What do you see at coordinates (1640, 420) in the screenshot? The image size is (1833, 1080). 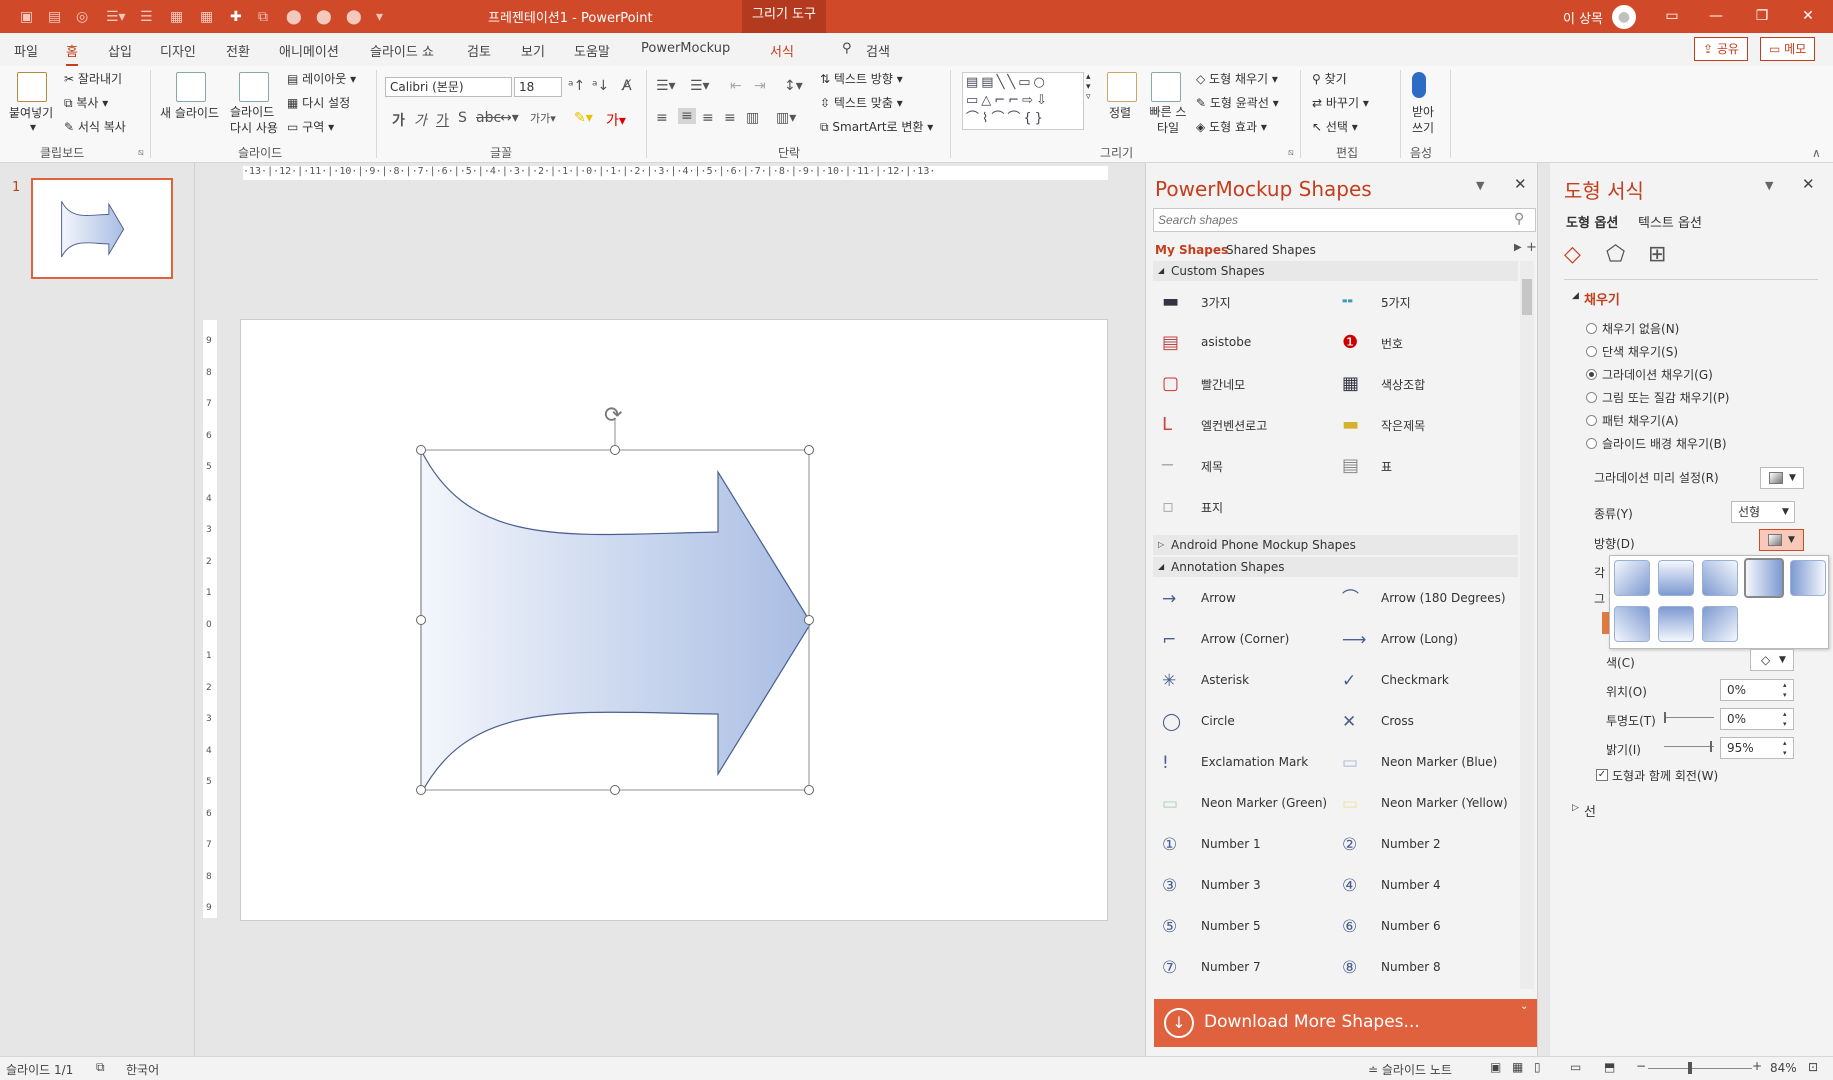 I see `fill-option-label: 패턴 채우기(A)` at bounding box center [1640, 420].